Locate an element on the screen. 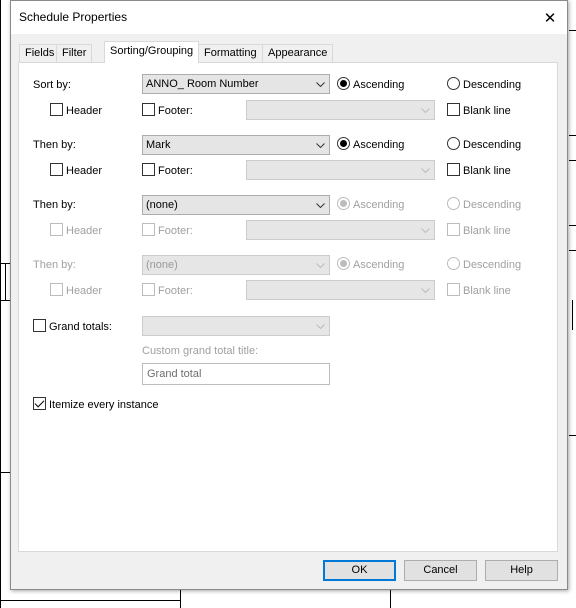  then-by-1-footer-select is located at coordinates (340, 170).